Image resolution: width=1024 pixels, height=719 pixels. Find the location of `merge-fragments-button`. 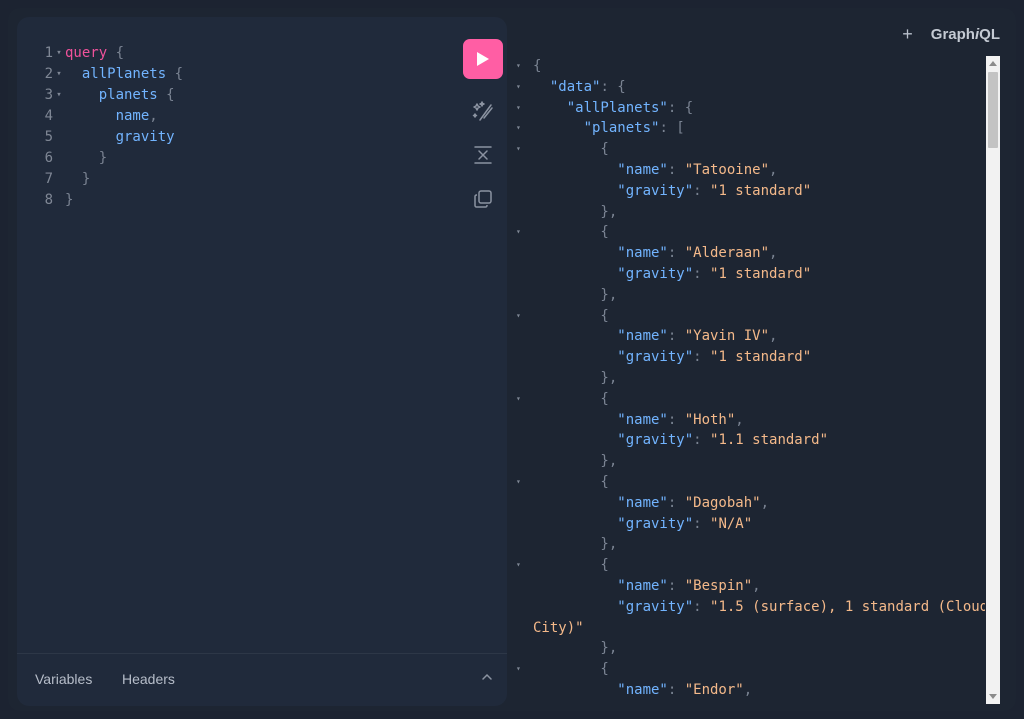

merge-fragments-button is located at coordinates (483, 155).